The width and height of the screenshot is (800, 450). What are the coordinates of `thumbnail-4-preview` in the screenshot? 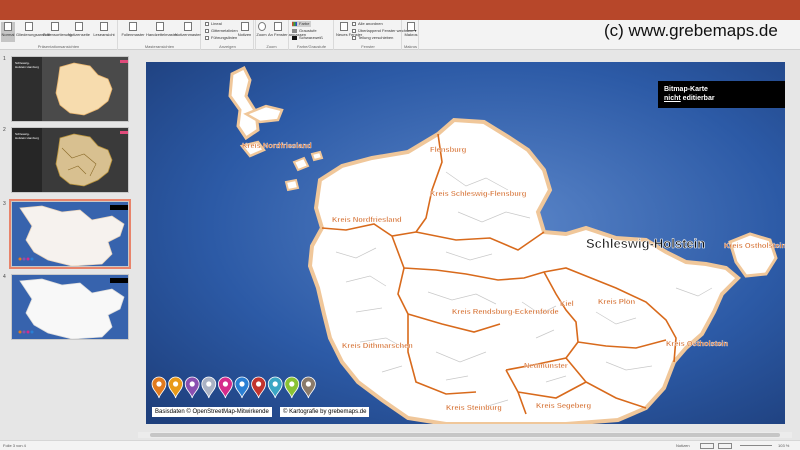 It's located at (70, 307).